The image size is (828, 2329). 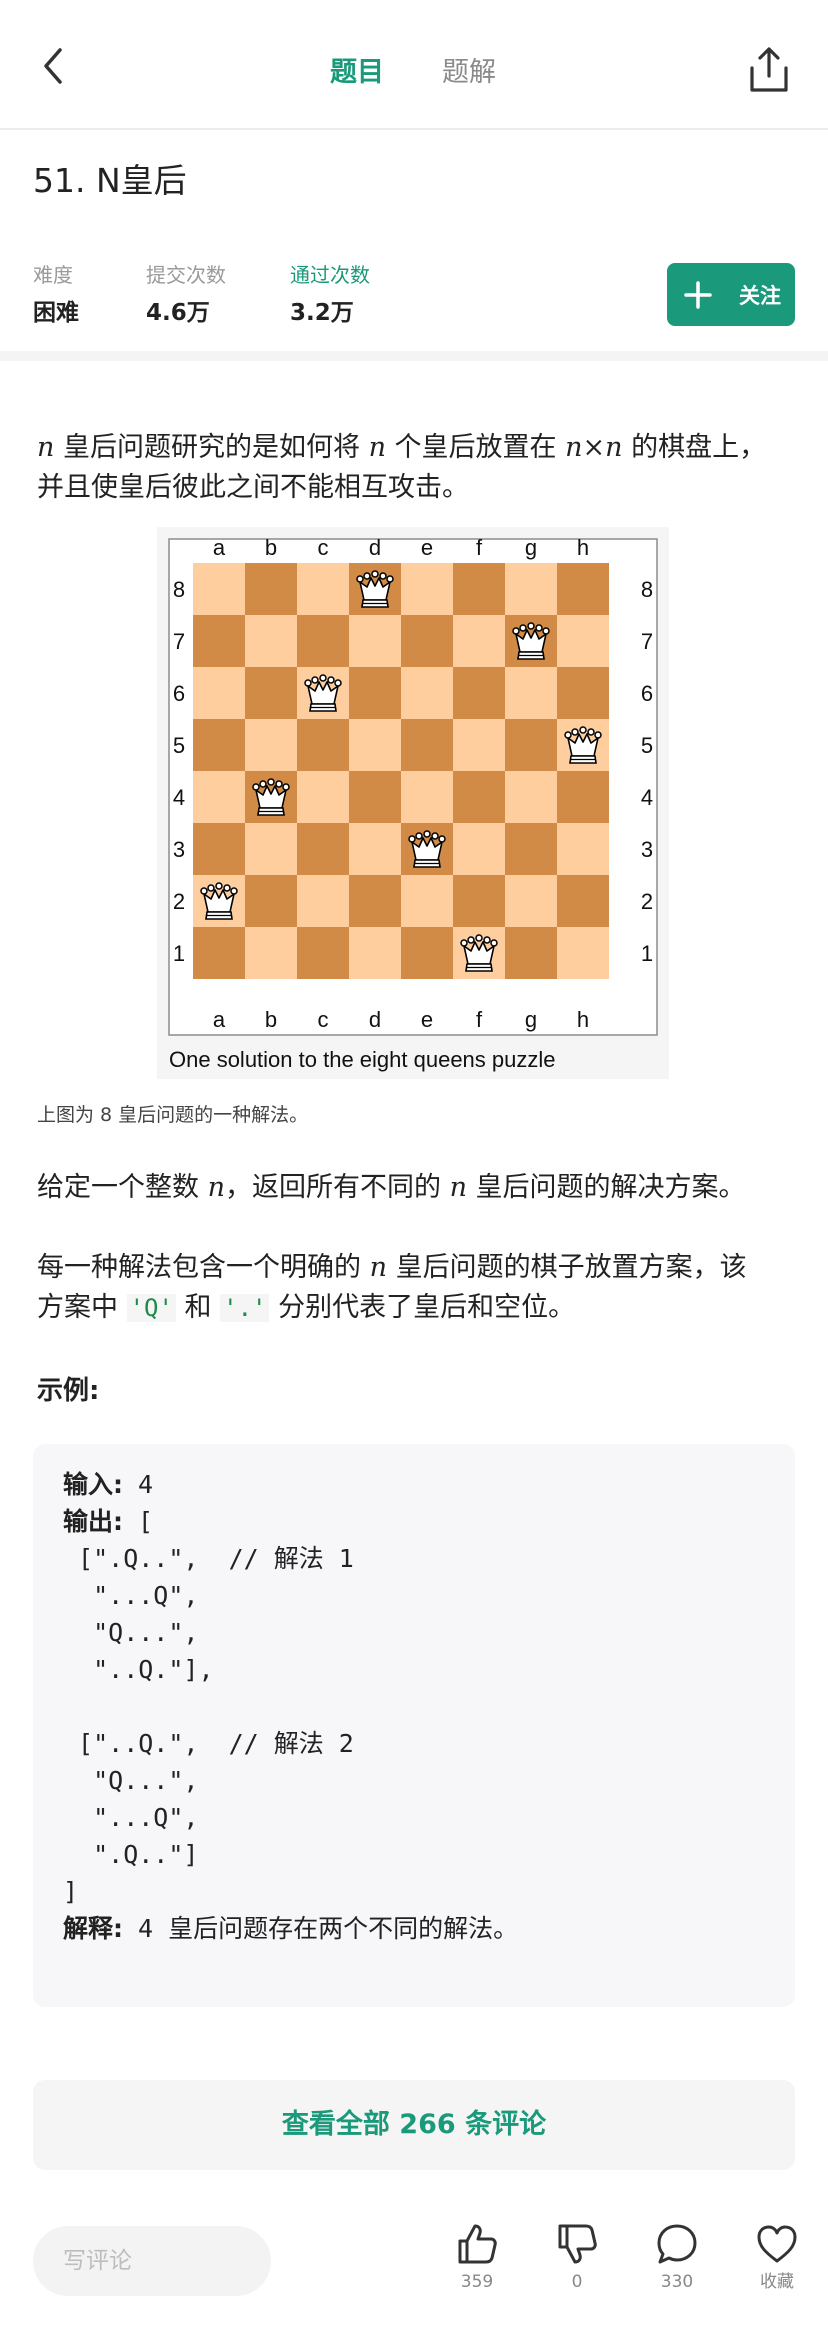 What do you see at coordinates (777, 2282) in the screenshot?
I see `favorite-label: 收藏` at bounding box center [777, 2282].